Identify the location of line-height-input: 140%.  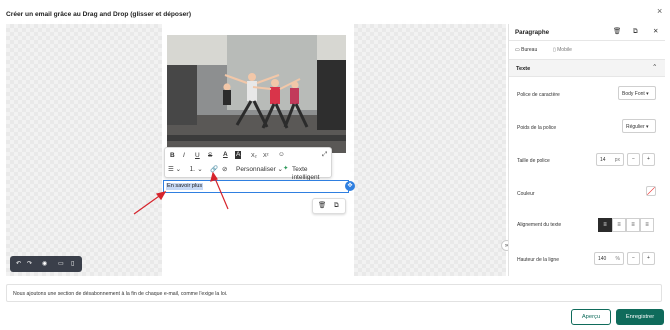
(609, 258).